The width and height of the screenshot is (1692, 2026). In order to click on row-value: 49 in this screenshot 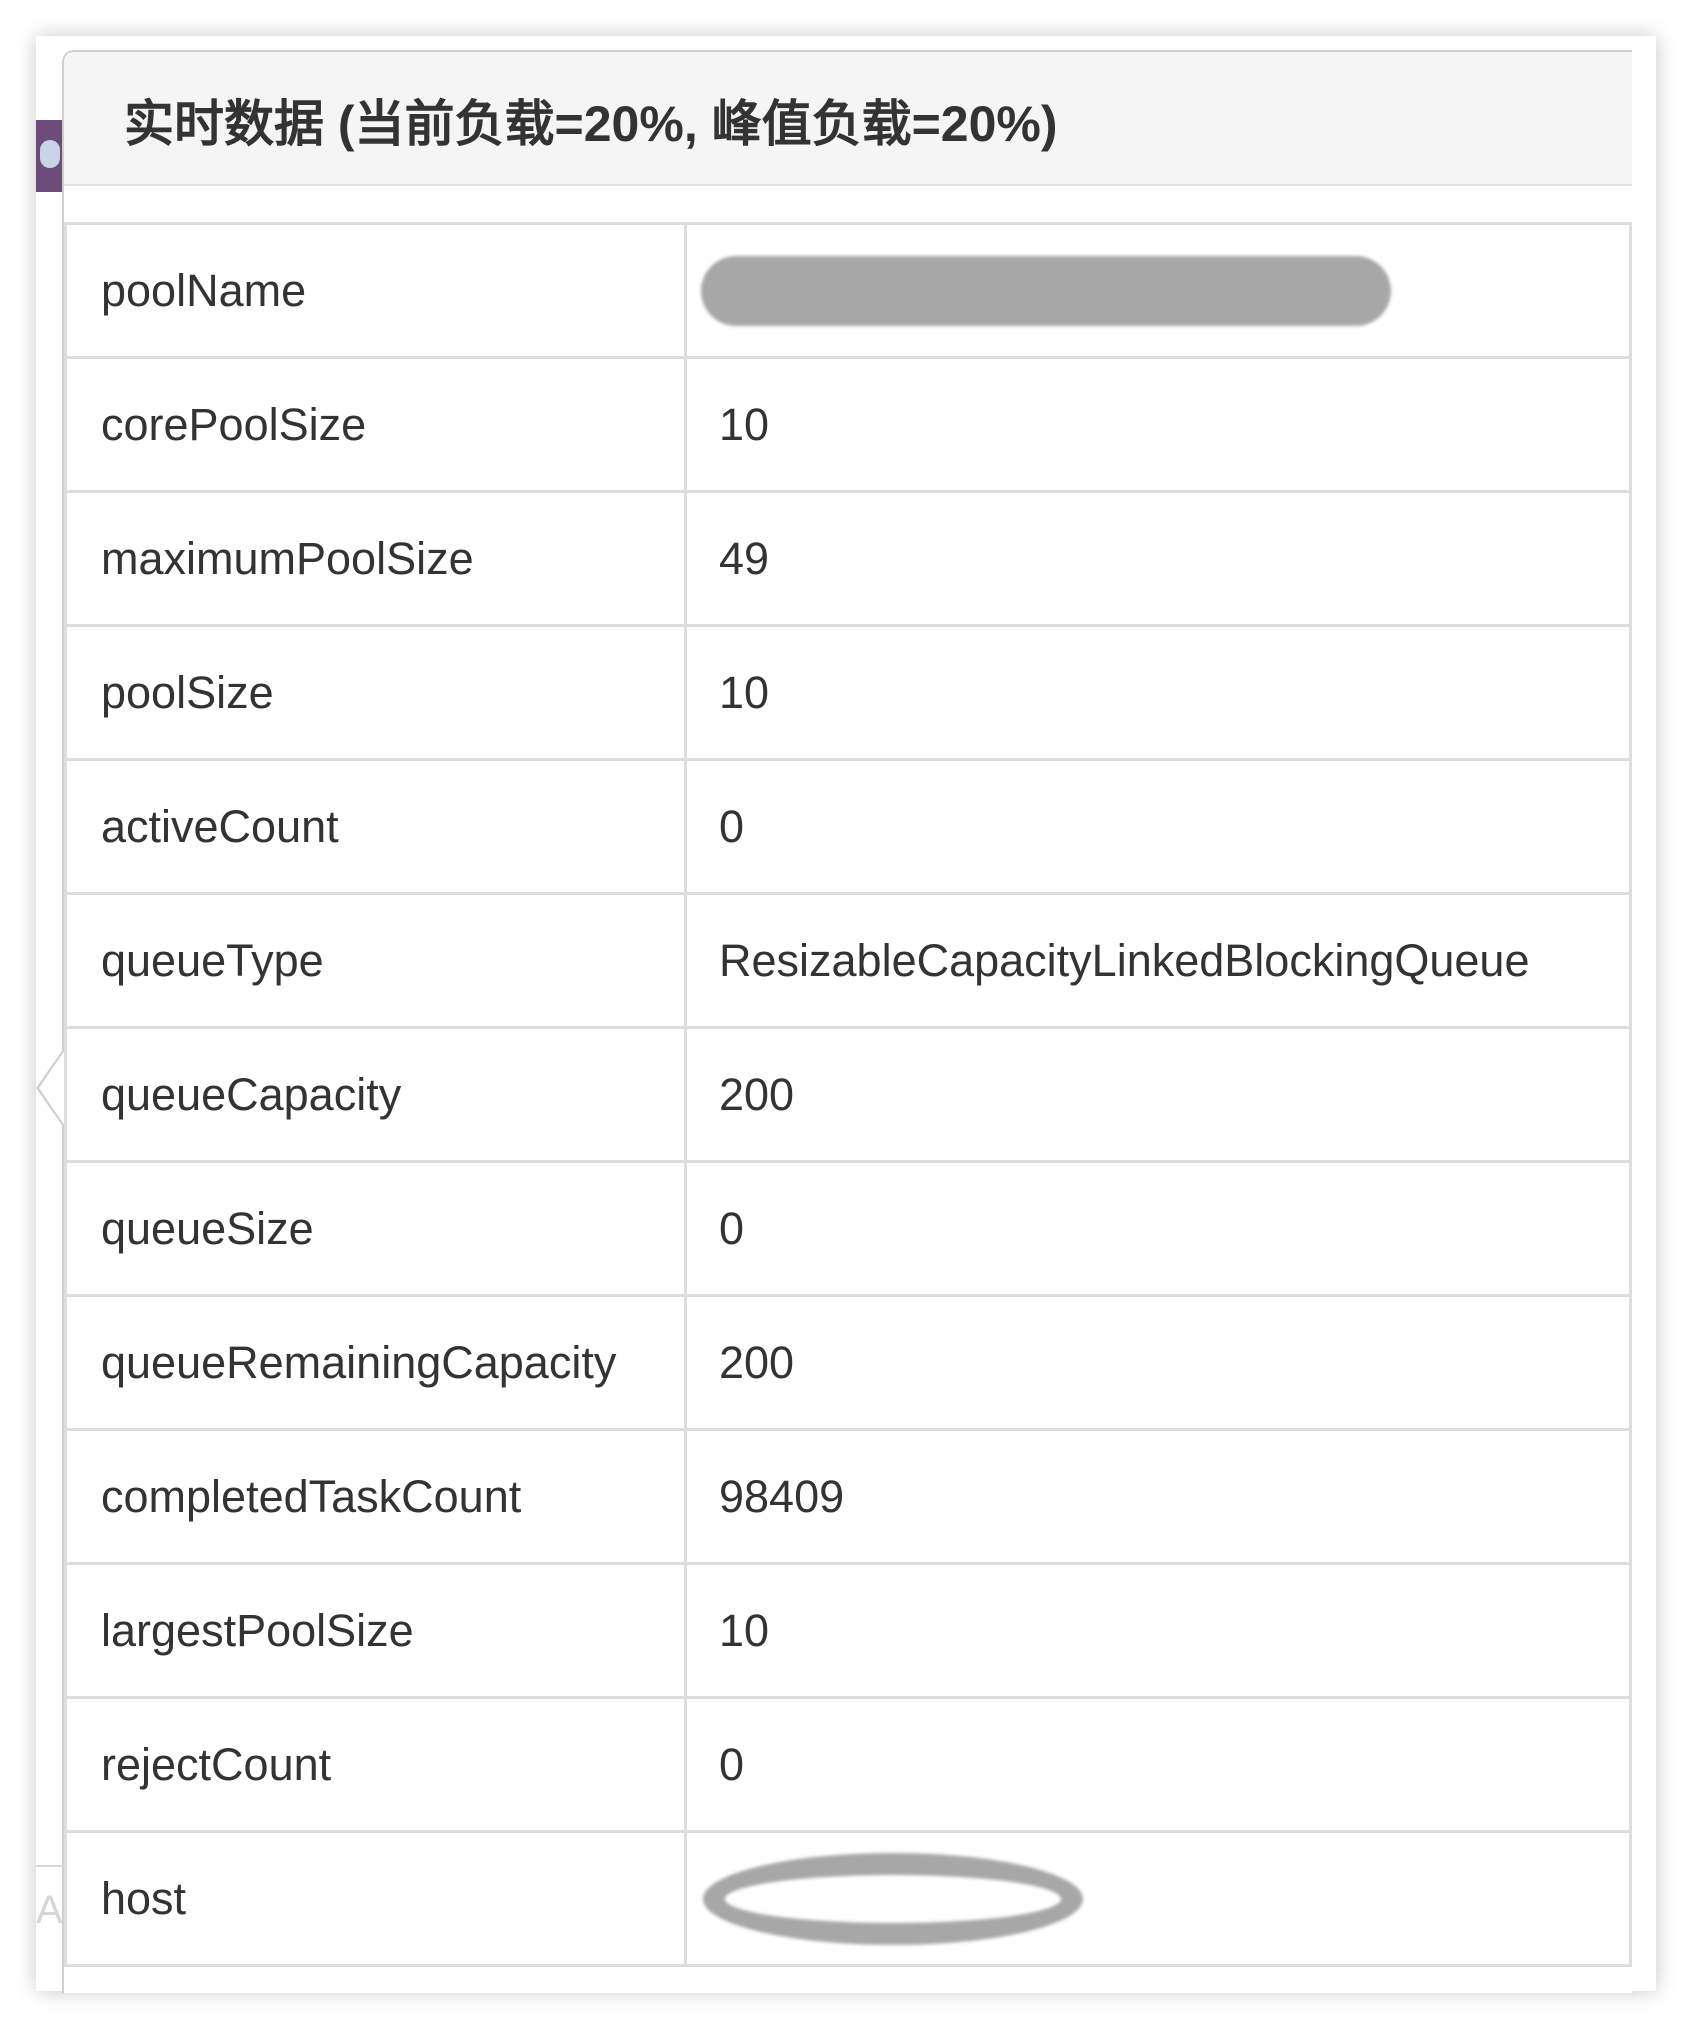, I will do `click(1158, 558)`.